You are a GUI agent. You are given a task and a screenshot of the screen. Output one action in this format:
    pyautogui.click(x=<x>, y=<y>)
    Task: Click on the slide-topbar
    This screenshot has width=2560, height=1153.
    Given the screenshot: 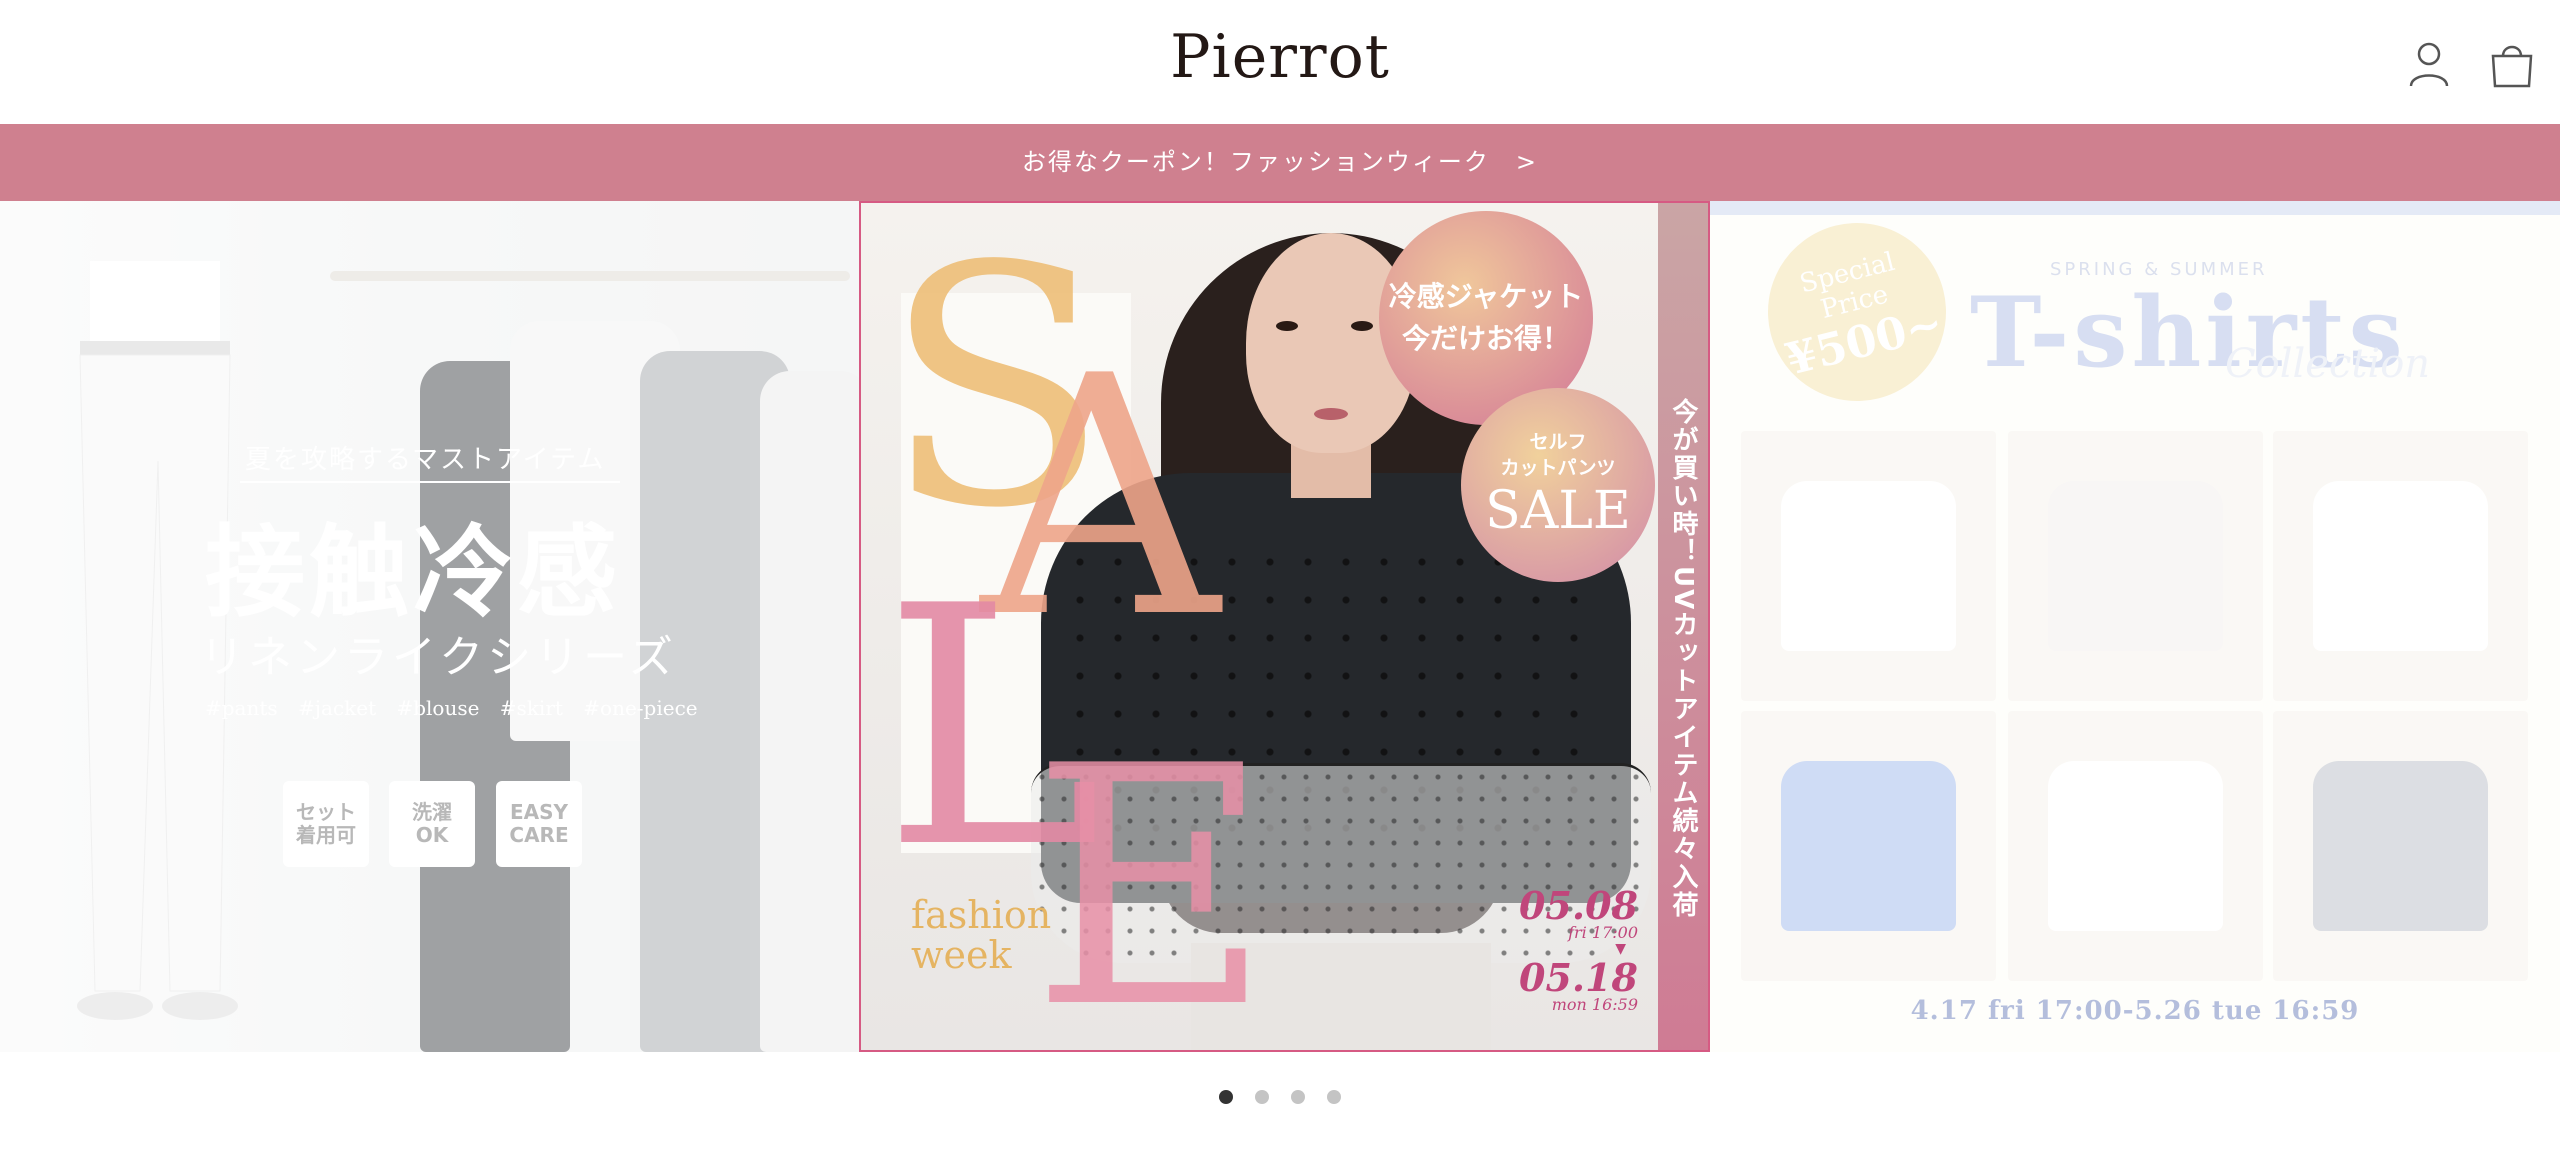 What is the action you would take?
    pyautogui.click(x=2135, y=208)
    